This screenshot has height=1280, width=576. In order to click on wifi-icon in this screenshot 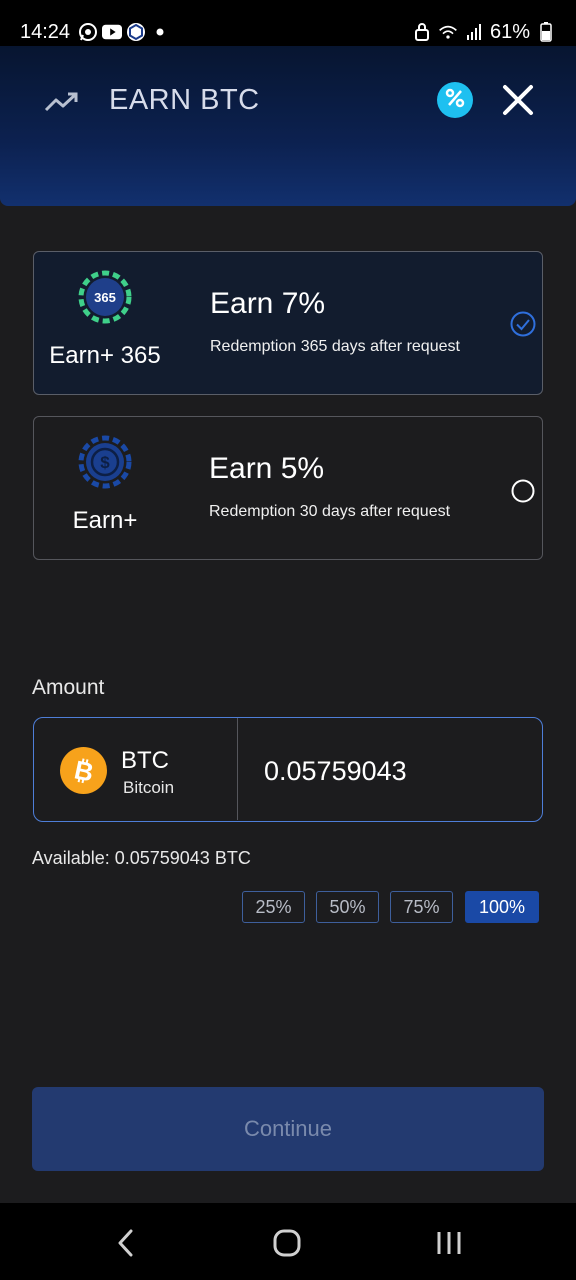, I will do `click(448, 32)`.